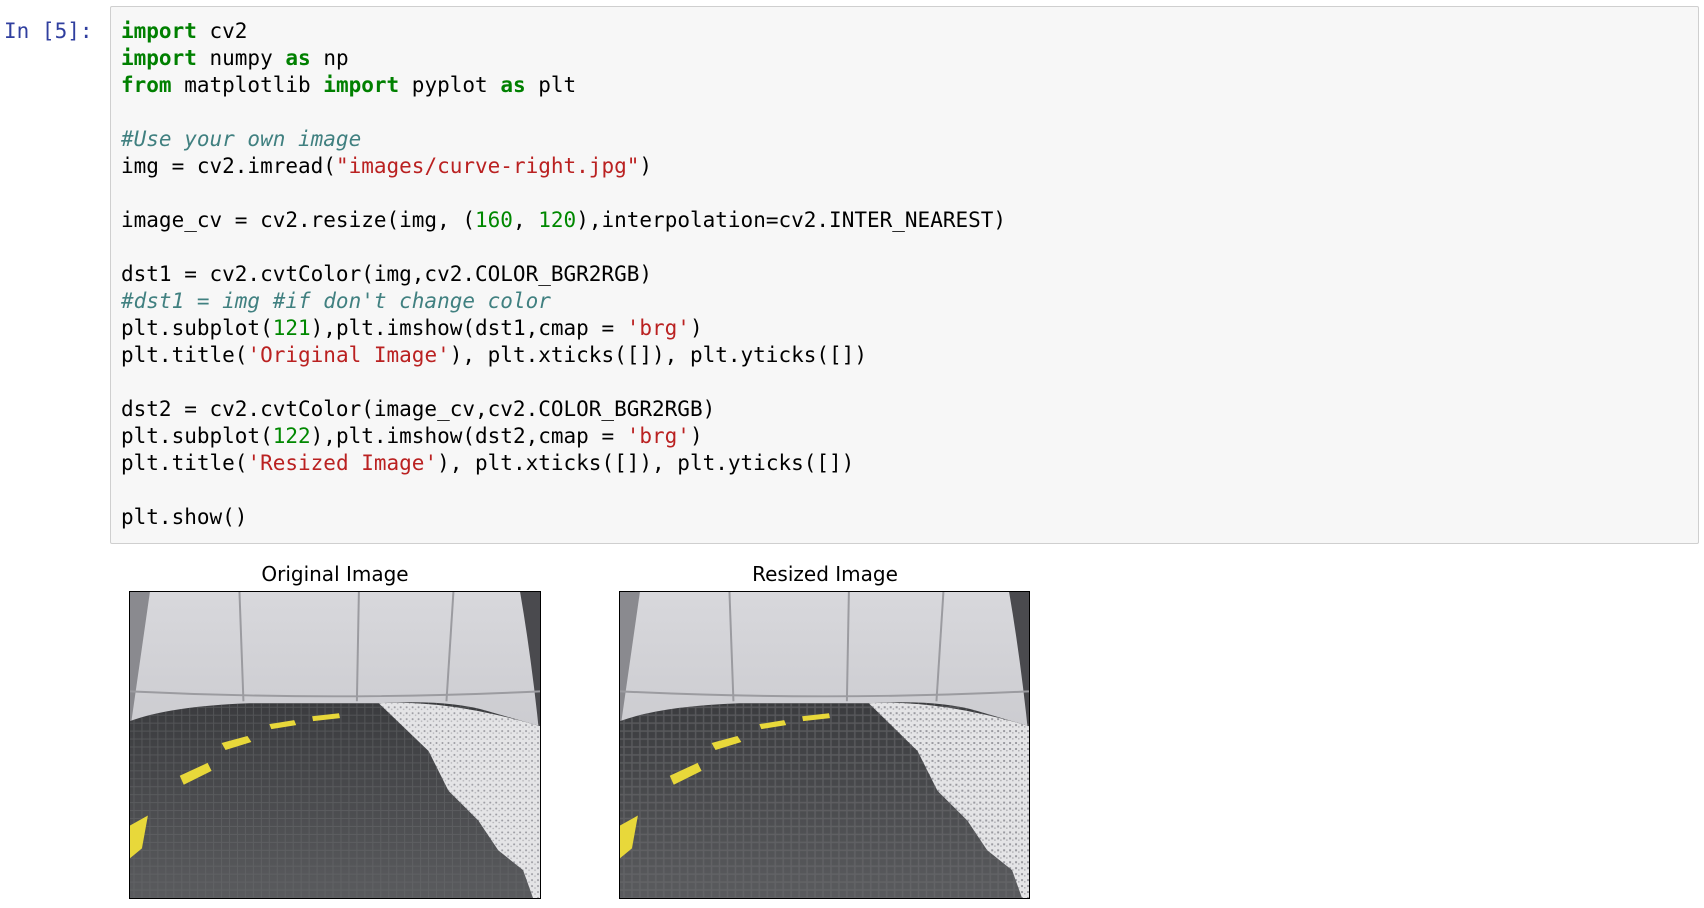 The height and width of the screenshot is (908, 1704). Describe the element at coordinates (348, 355) in the screenshot. I see `code-token: 'Original Image'` at that location.